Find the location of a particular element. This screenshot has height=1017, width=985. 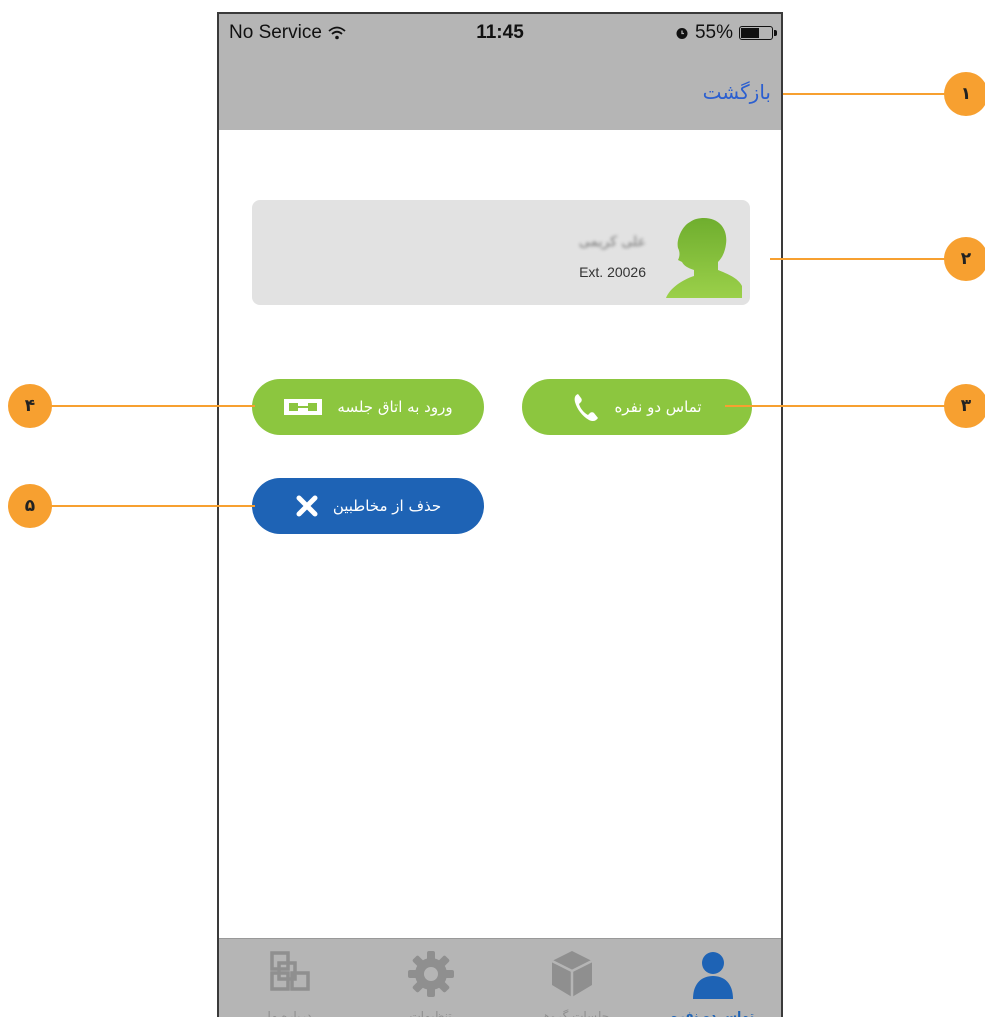

contact-extension: Ext. 20026 is located at coordinates (612, 272).